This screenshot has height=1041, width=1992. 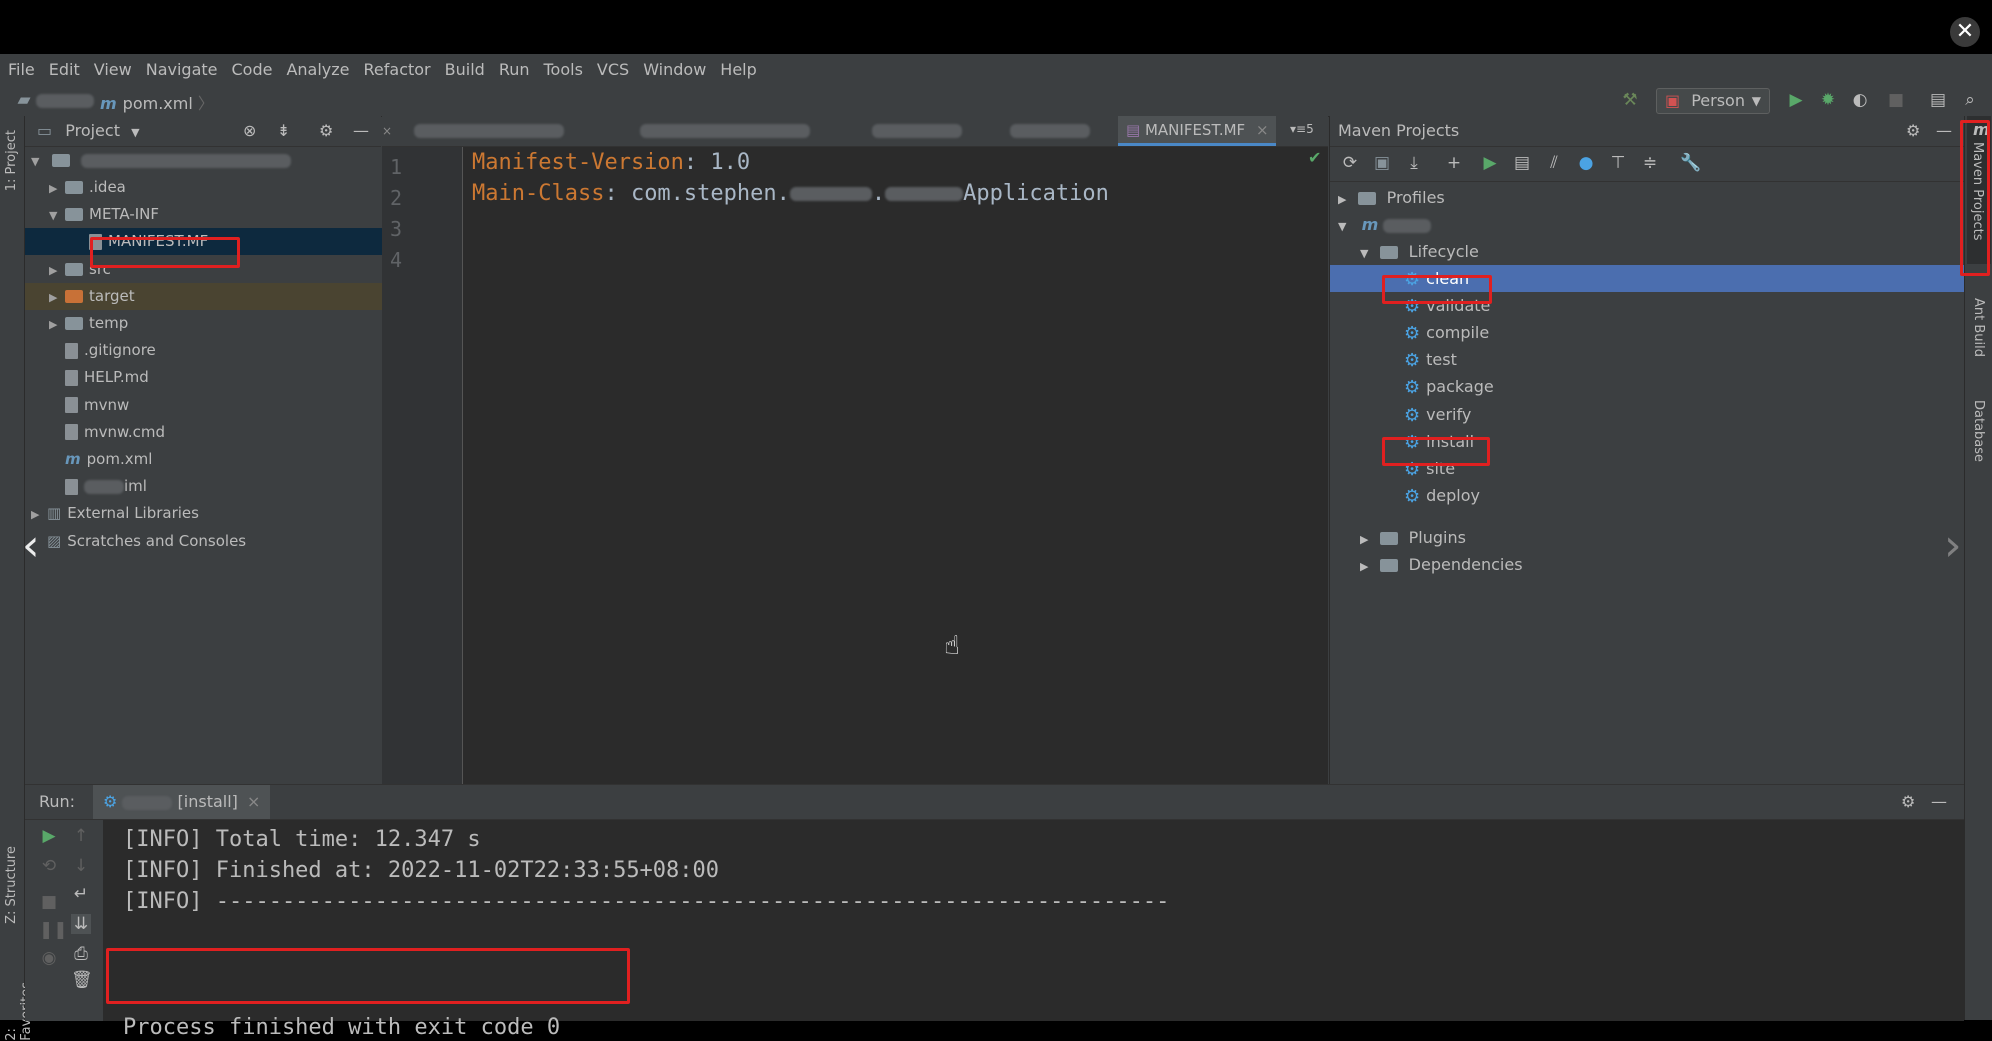 I want to click on menu-item-view: View, so click(x=113, y=69).